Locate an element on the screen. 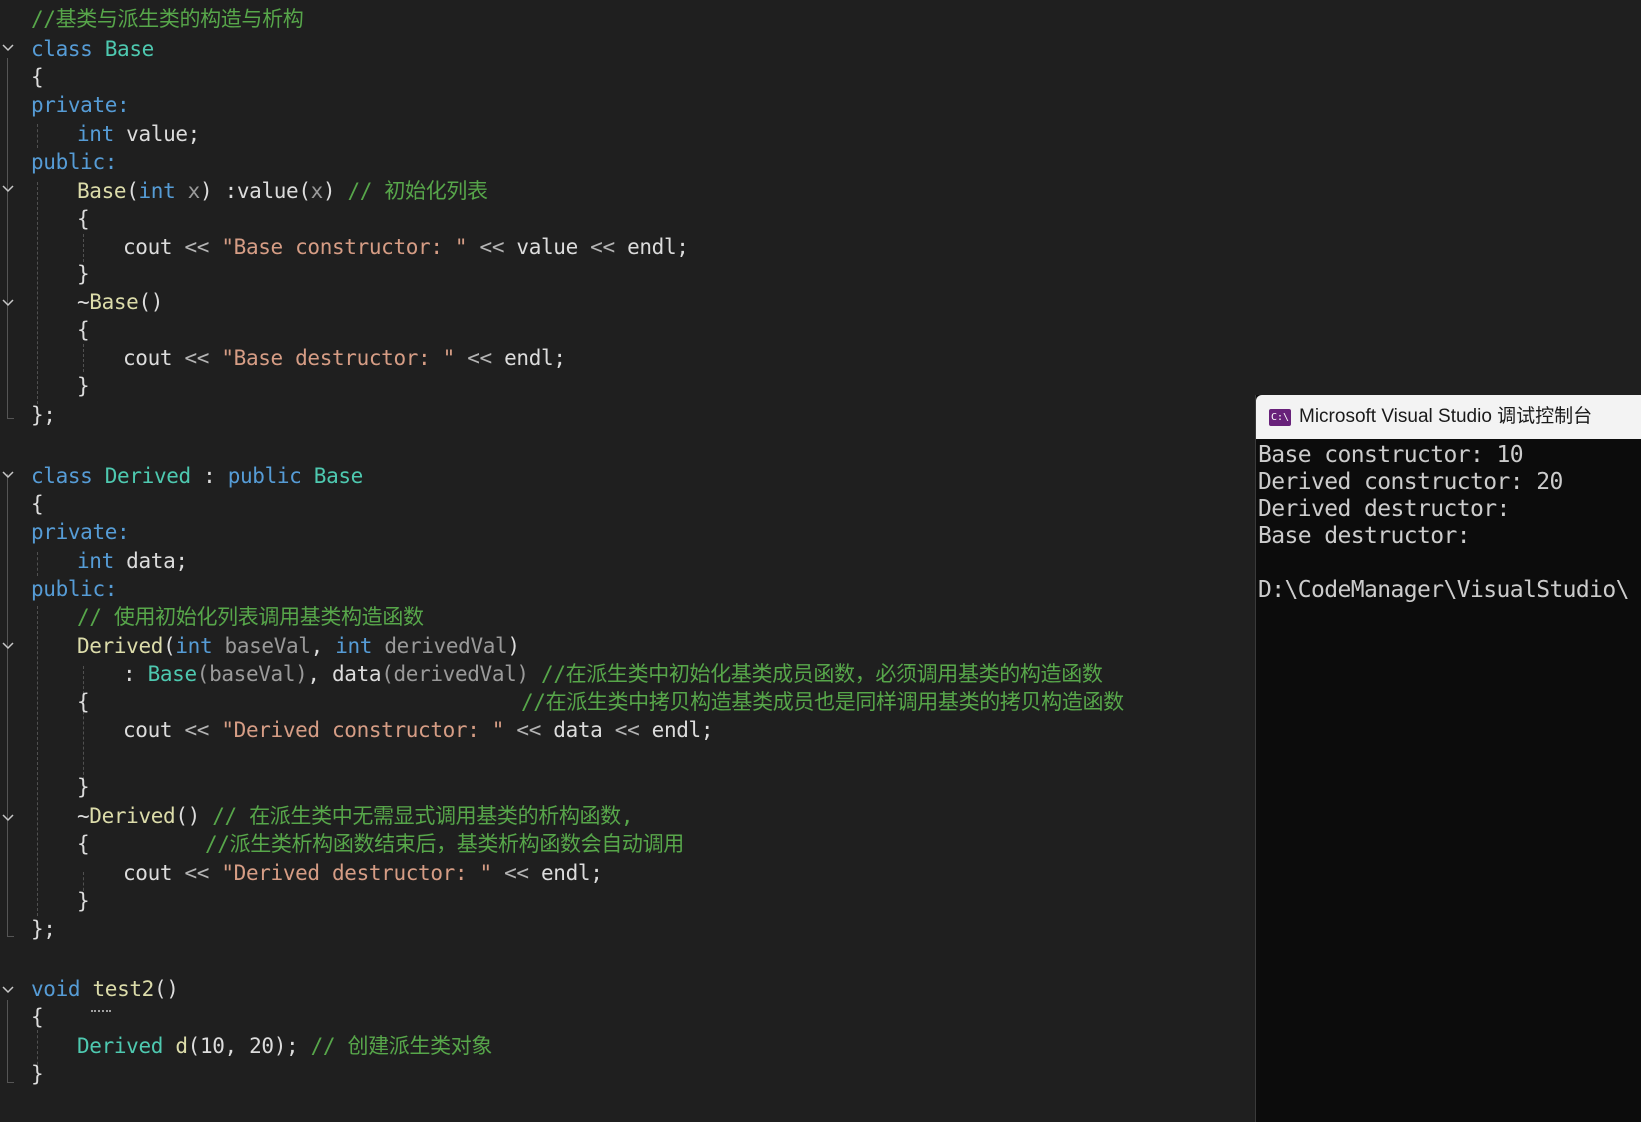  brace: { is located at coordinates (83, 330).